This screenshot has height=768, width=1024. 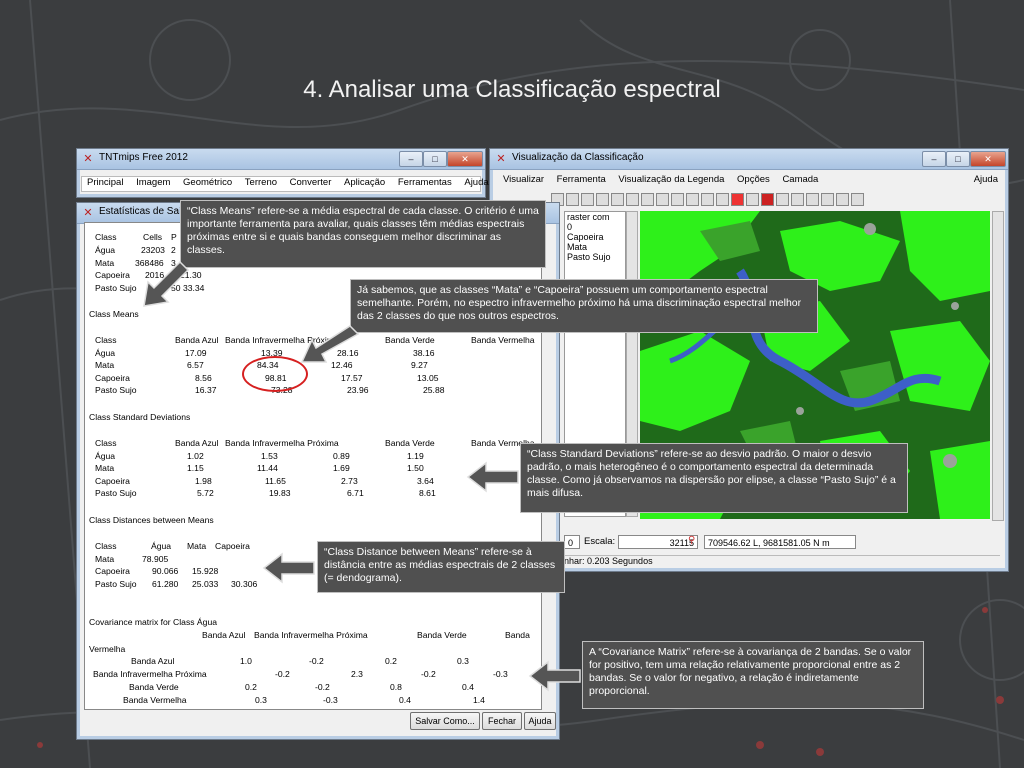 I want to click on means-value: 38.16, so click(x=424, y=353).